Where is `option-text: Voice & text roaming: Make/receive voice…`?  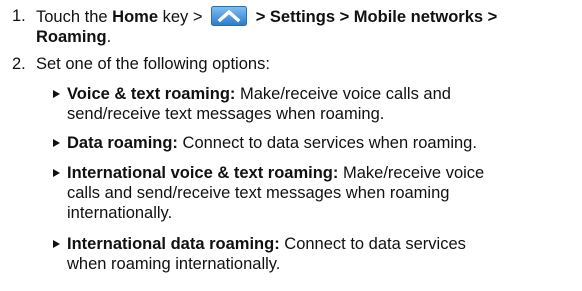
option-text: Voice & text roaming: Make/receive voice… is located at coordinates (323, 104).